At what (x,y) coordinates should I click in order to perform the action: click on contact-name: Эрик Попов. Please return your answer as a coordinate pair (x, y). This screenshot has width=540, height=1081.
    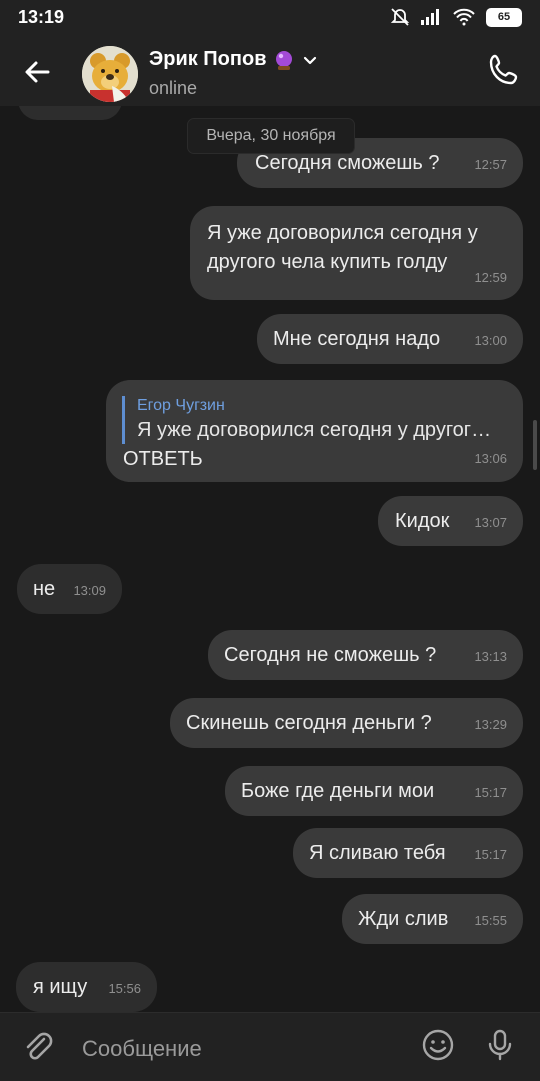
    Looking at the image, I should click on (208, 59).